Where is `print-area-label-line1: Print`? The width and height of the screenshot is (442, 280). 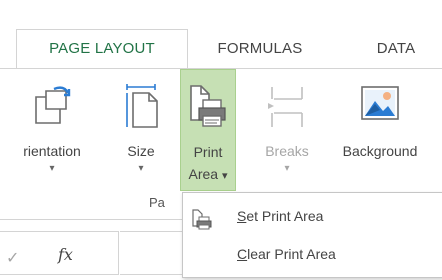 print-area-label-line1: Print is located at coordinates (208, 152).